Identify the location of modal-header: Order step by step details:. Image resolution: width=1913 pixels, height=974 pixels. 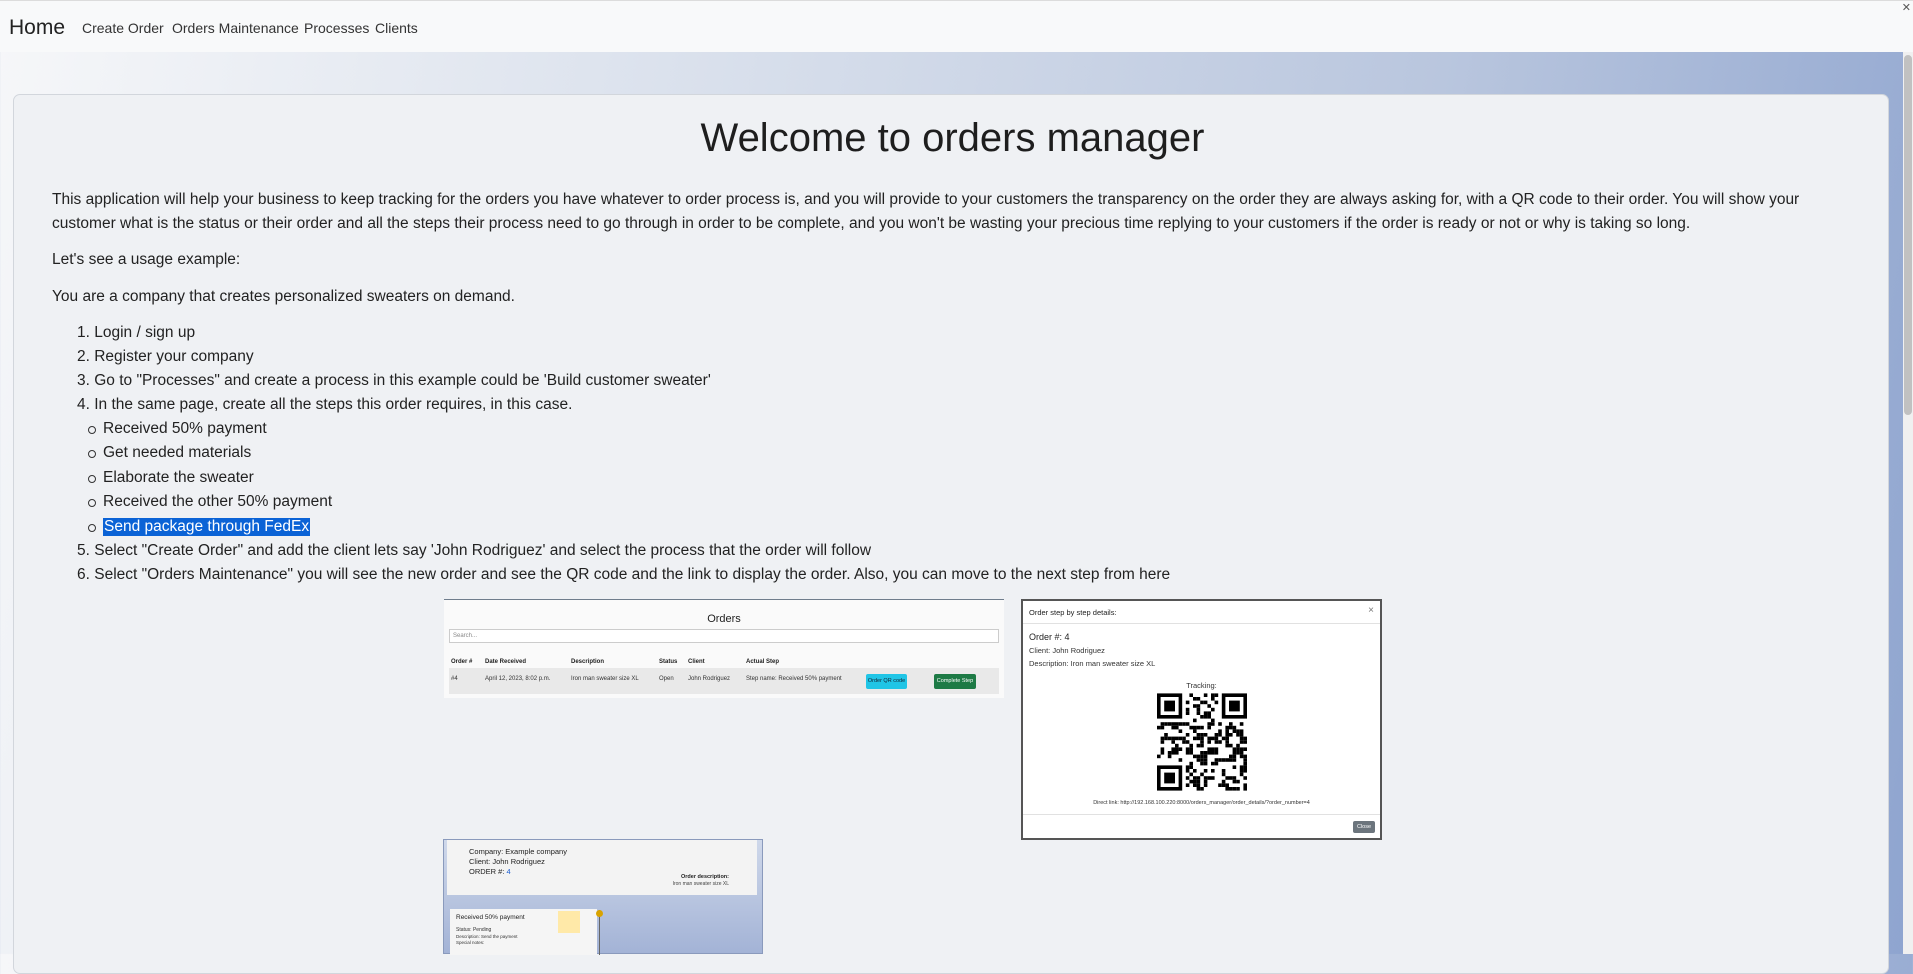
(1073, 612).